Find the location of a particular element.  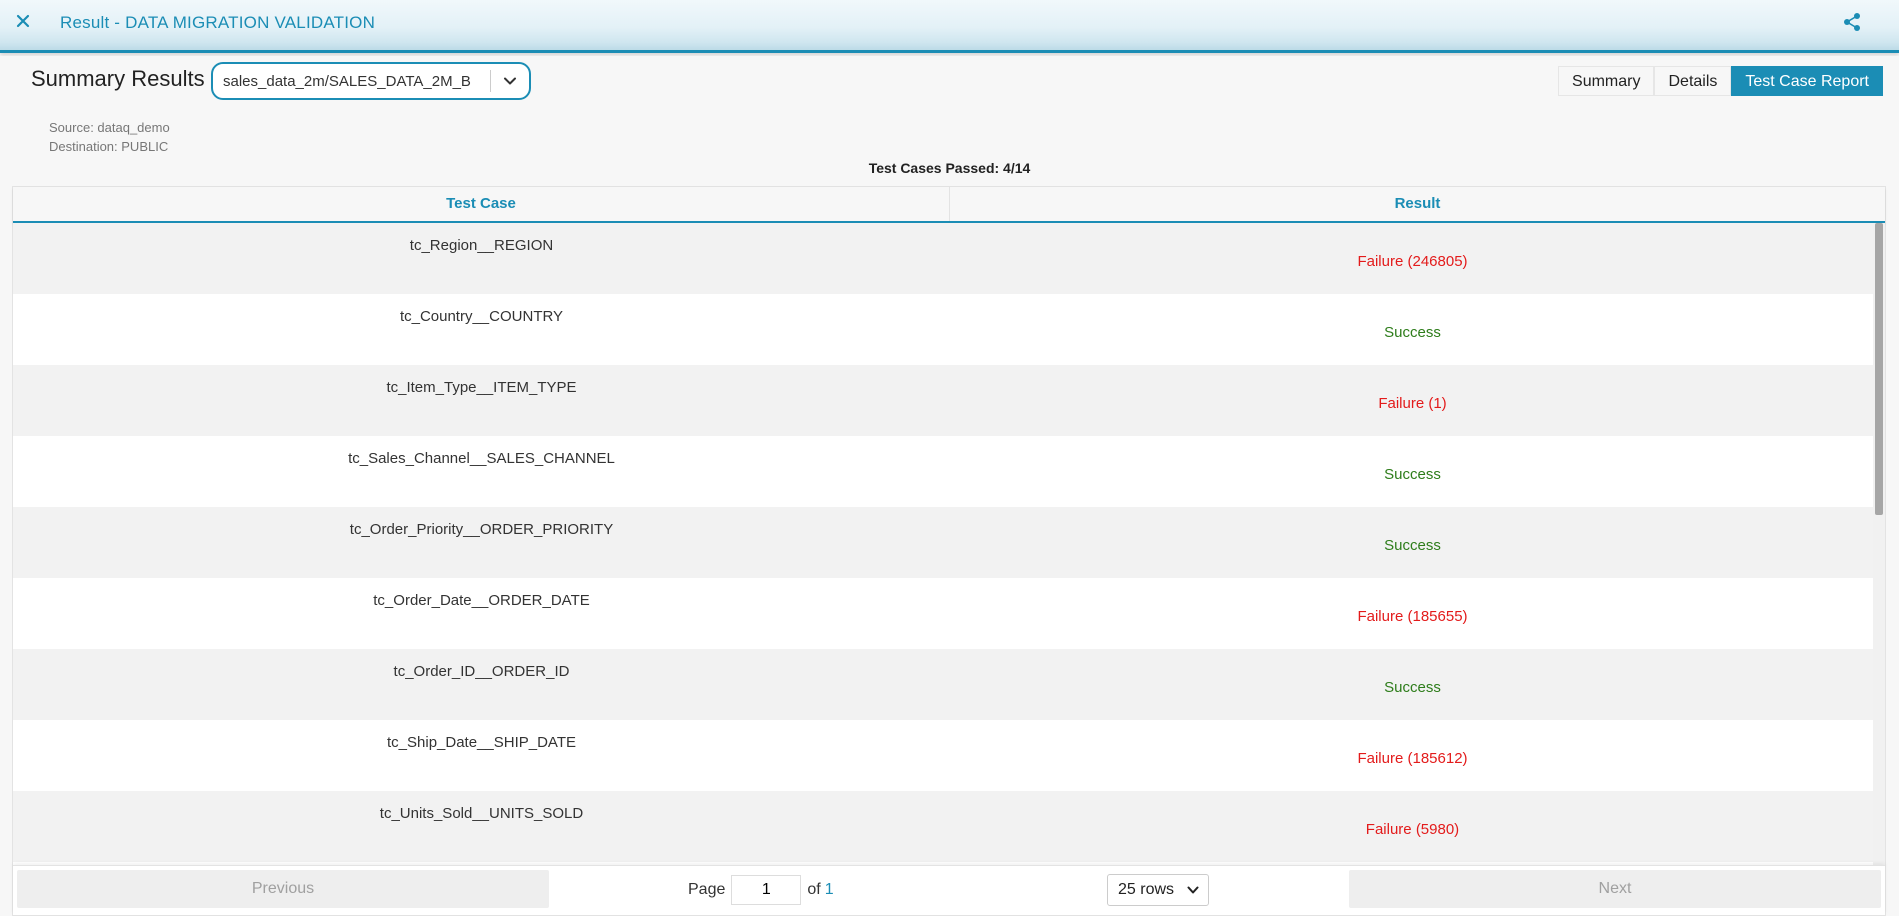

test-case-cell: tc_Sales_Channel__SALES_CHANNEL is located at coordinates (481, 458).